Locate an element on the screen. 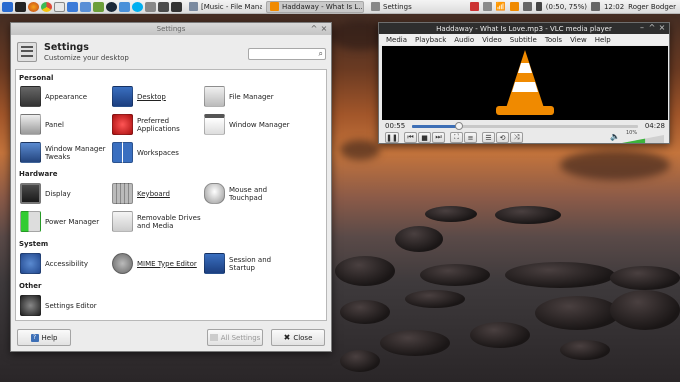 This screenshot has width=680, height=382. settings-header: Settings Customize your desktop ⌕ is located at coordinates (171, 51).